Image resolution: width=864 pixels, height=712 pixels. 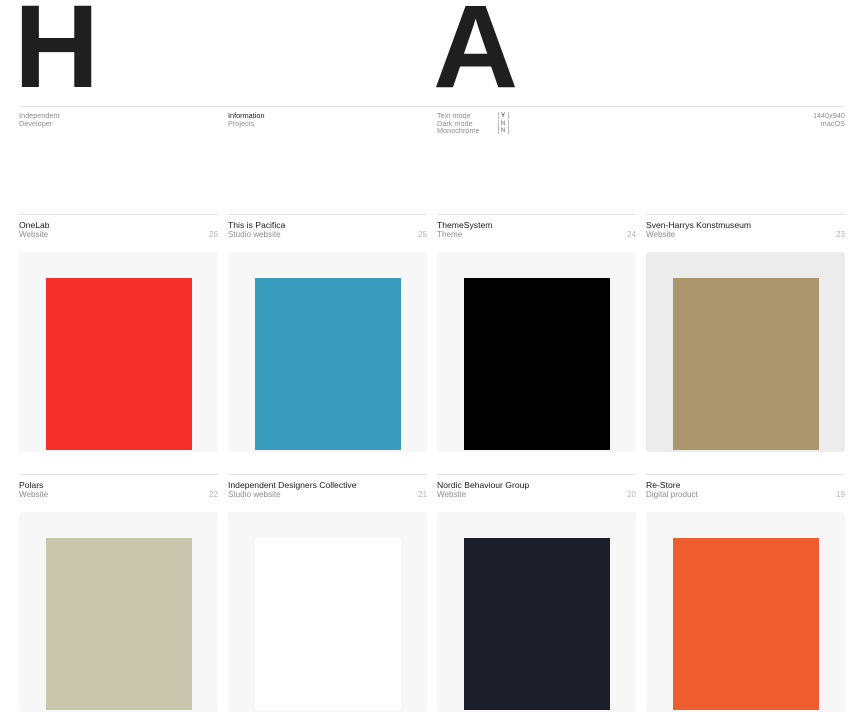 I want to click on display-toggles: Text mode Y Dark mode N Monochrome N, so click(x=473, y=123).